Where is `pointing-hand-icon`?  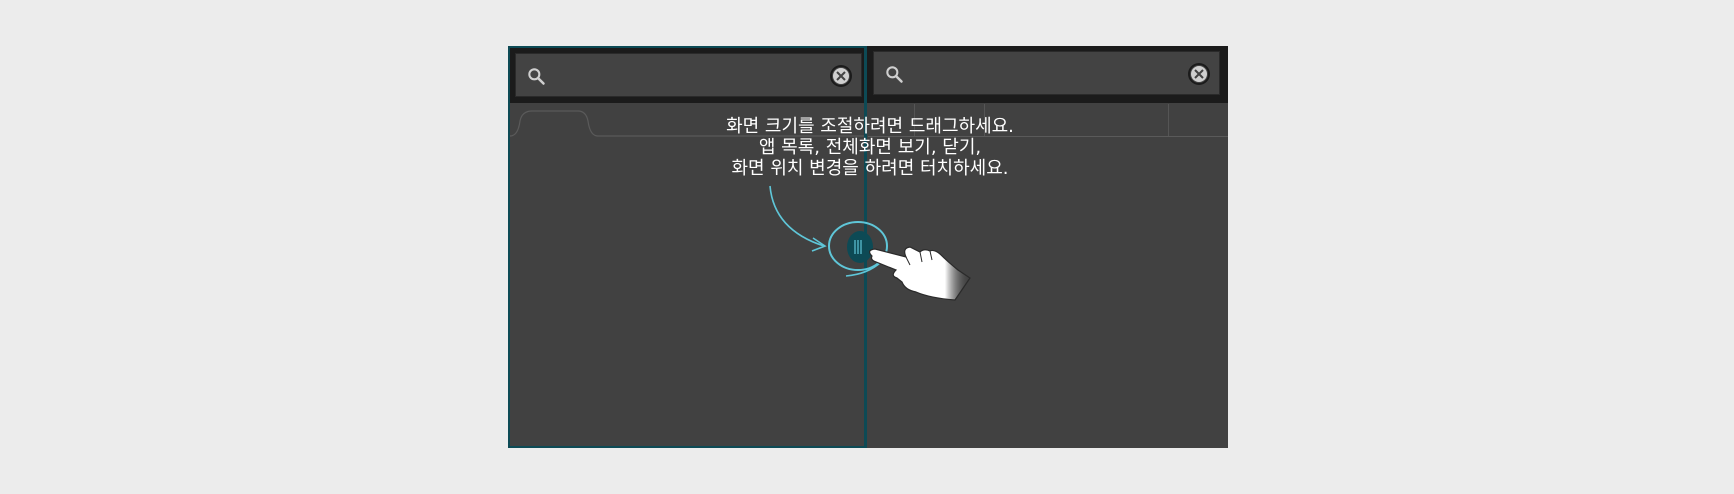
pointing-hand-icon is located at coordinates (920, 273).